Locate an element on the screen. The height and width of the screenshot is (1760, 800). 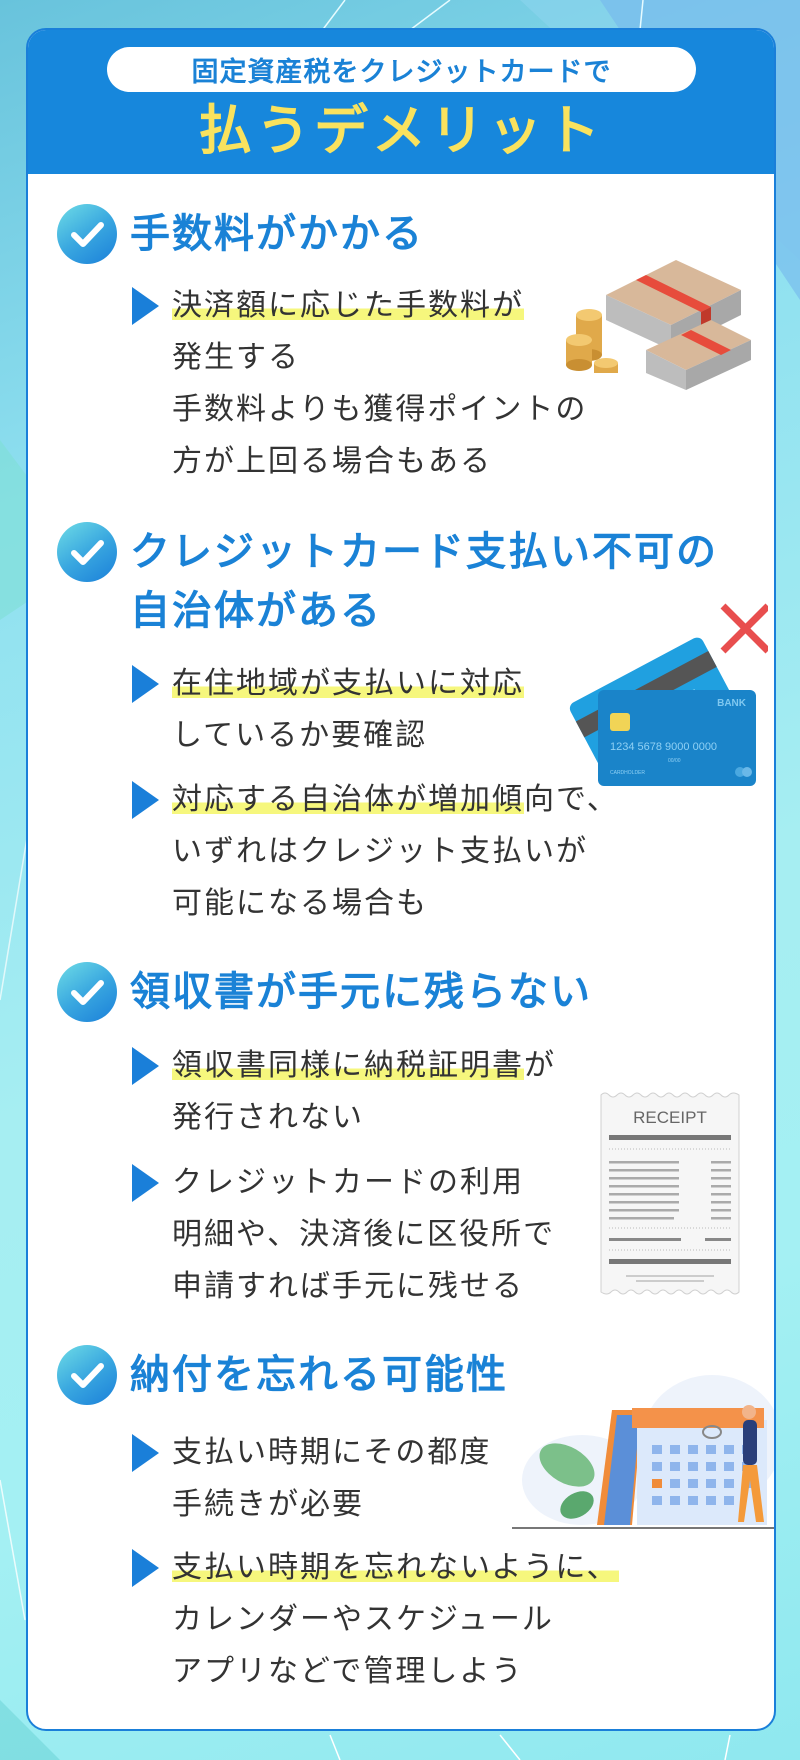
bullet-line: 方が上回る場合もある is located at coordinates (332, 461).